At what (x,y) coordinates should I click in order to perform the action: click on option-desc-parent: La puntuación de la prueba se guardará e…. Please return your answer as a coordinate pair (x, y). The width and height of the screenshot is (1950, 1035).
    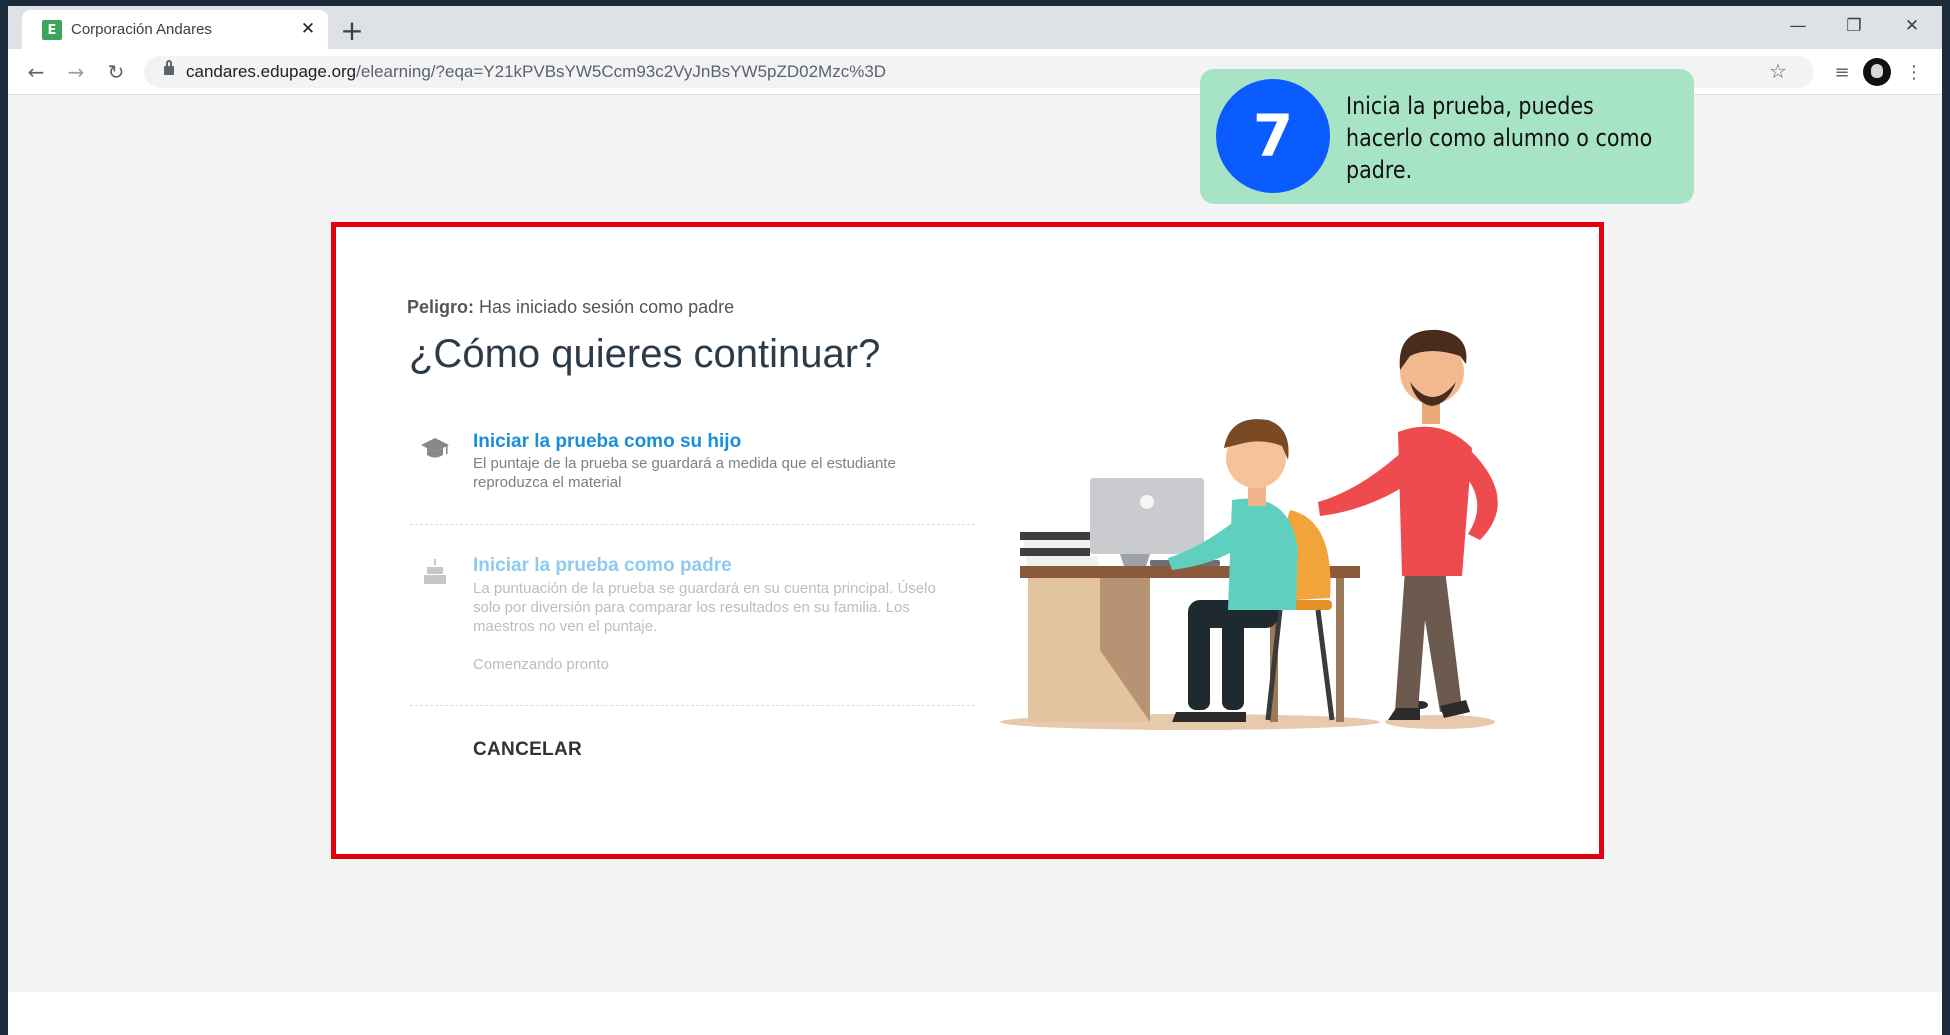
    Looking at the image, I should click on (704, 607).